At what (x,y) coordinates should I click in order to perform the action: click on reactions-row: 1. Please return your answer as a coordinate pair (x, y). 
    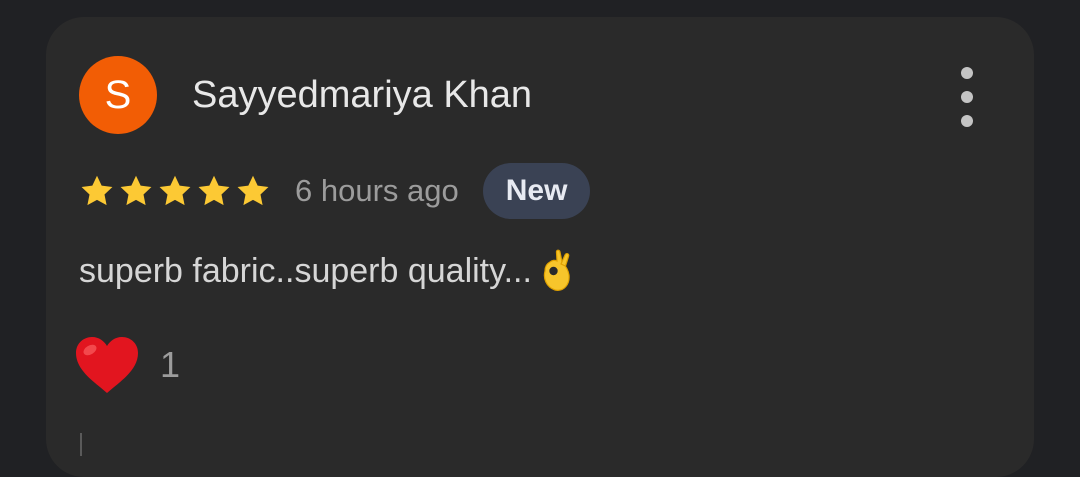
    Looking at the image, I should click on (127, 365).